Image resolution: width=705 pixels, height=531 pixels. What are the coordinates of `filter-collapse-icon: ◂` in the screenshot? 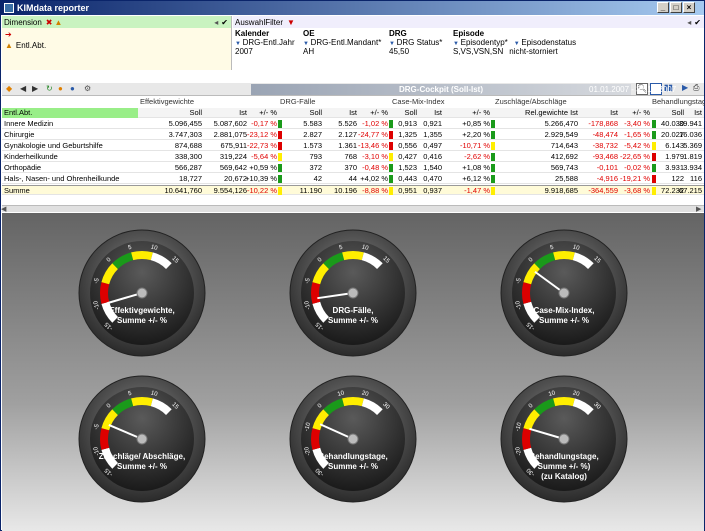 It's located at (689, 22).